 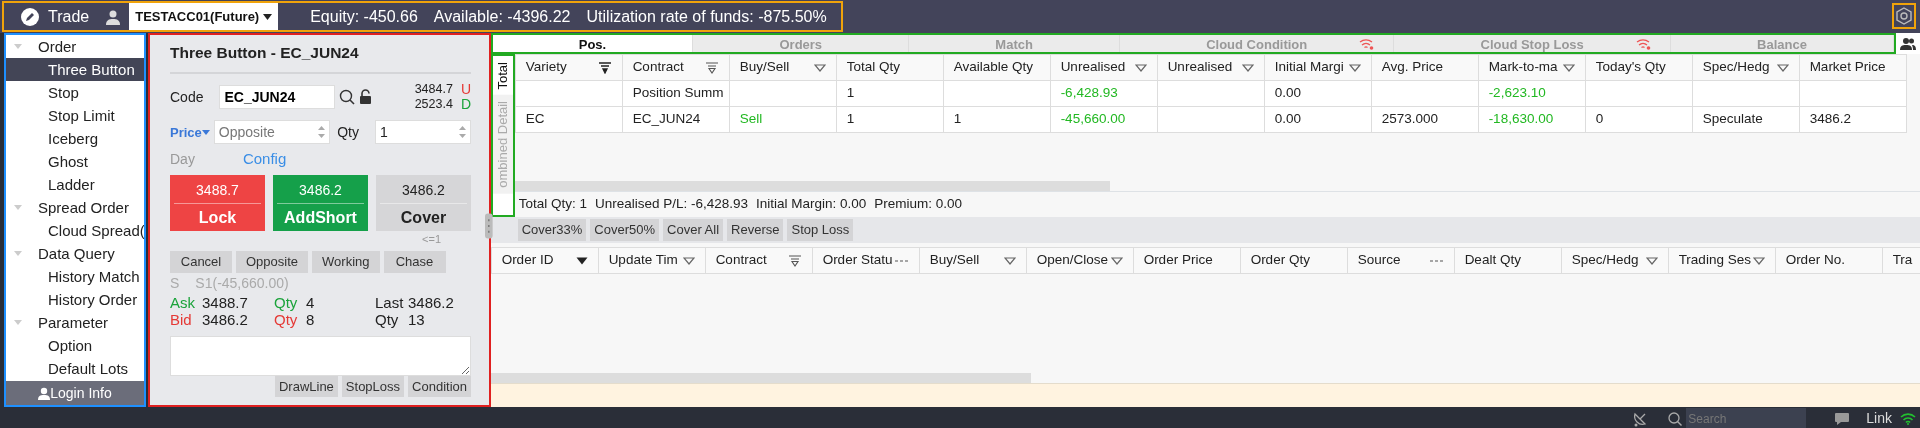 I want to click on column-header: Avg. Price, so click(x=1425, y=67).